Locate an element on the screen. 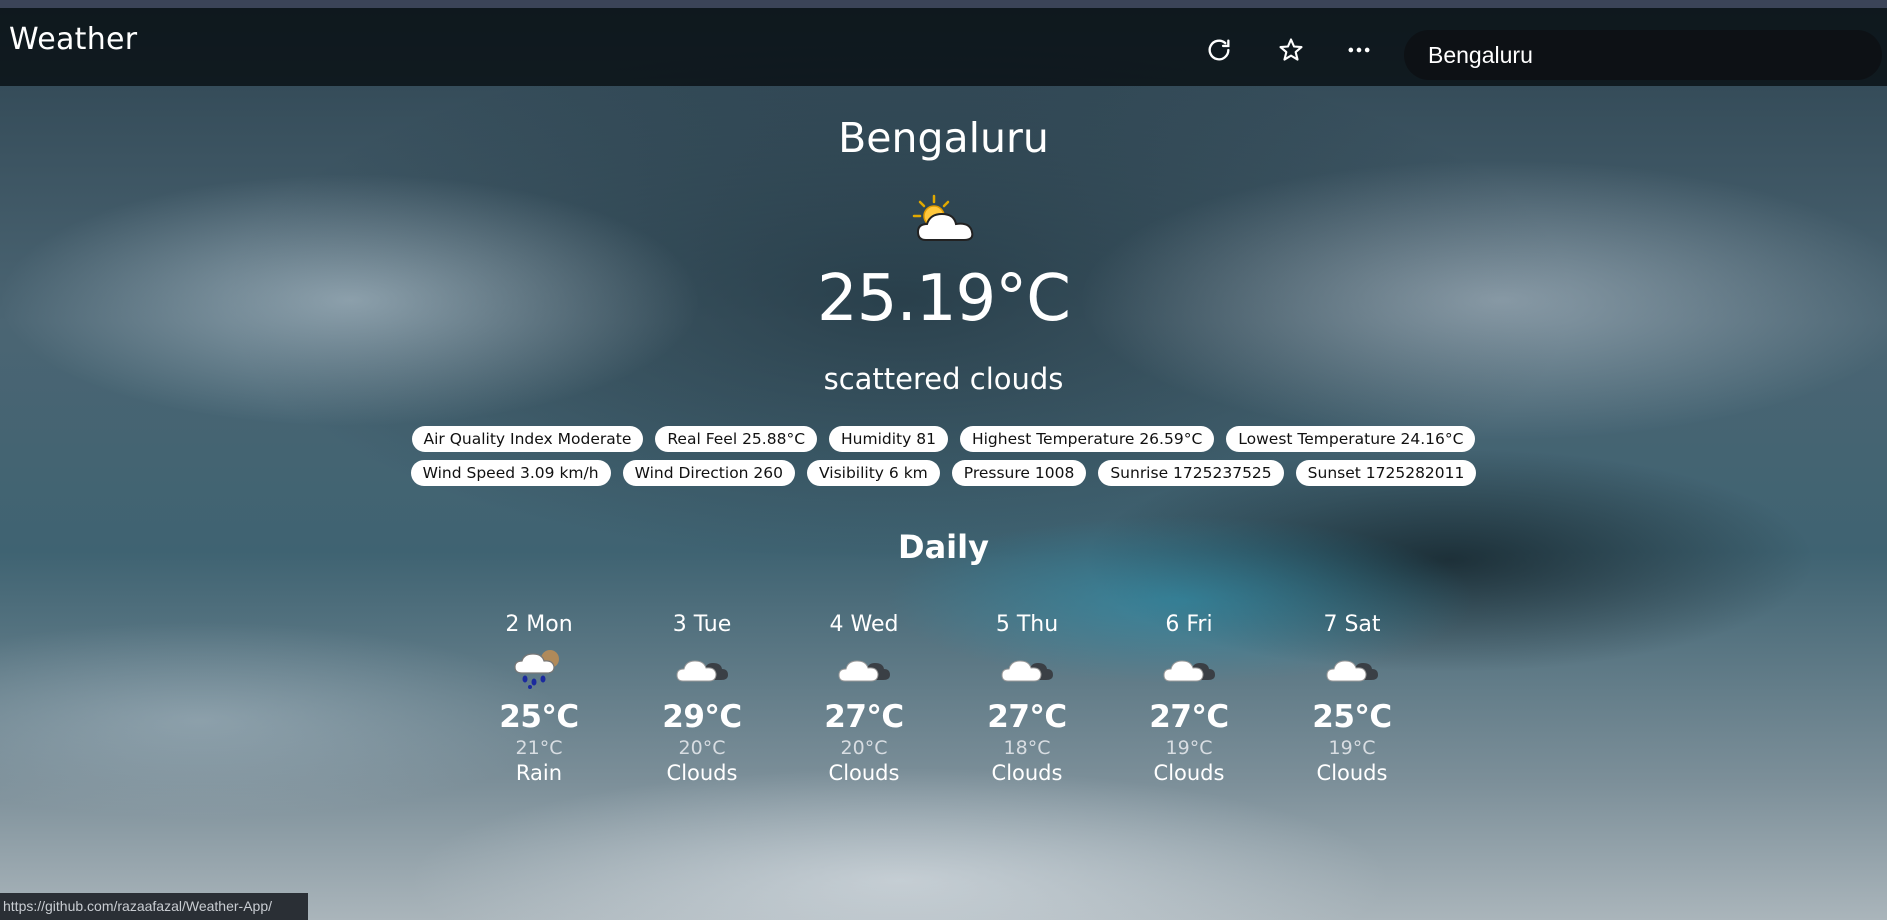  forecast-day: 4 Wed is located at coordinates (864, 624).